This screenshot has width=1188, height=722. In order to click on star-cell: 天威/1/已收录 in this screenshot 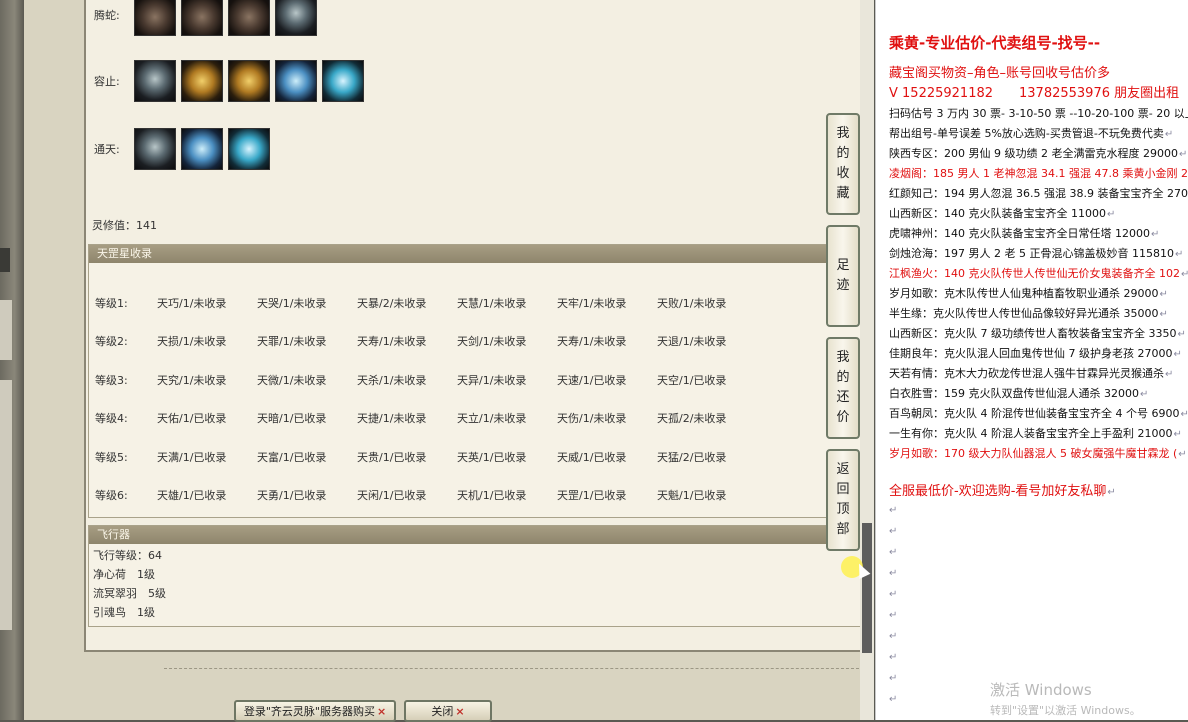, I will do `click(592, 457)`.